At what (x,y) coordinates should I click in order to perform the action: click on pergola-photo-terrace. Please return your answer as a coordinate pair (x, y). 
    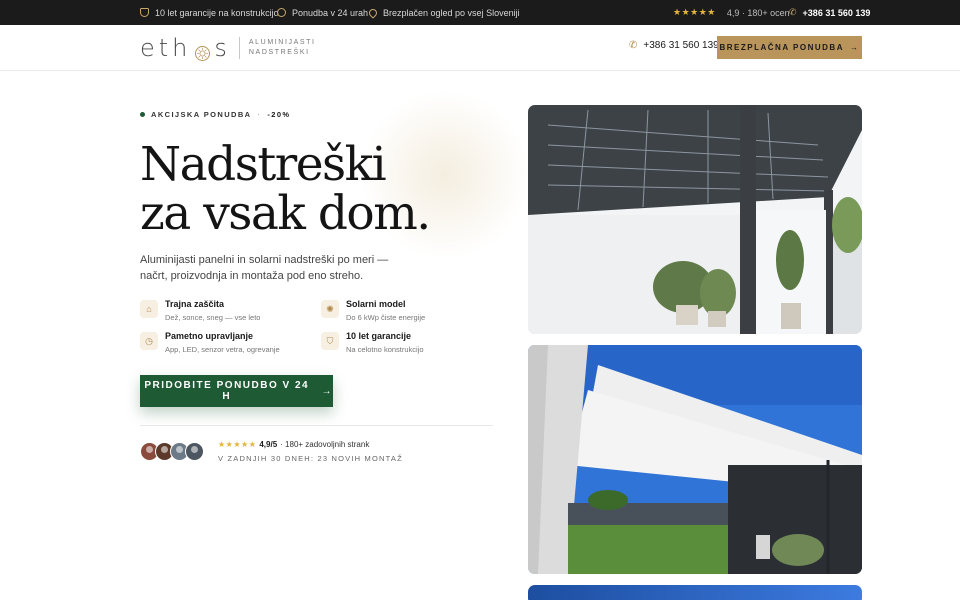
    Looking at the image, I should click on (695, 459).